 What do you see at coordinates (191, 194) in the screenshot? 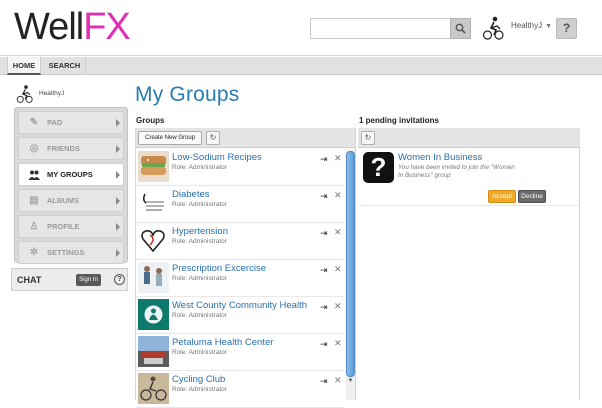
I see `group-name: Diabetes` at bounding box center [191, 194].